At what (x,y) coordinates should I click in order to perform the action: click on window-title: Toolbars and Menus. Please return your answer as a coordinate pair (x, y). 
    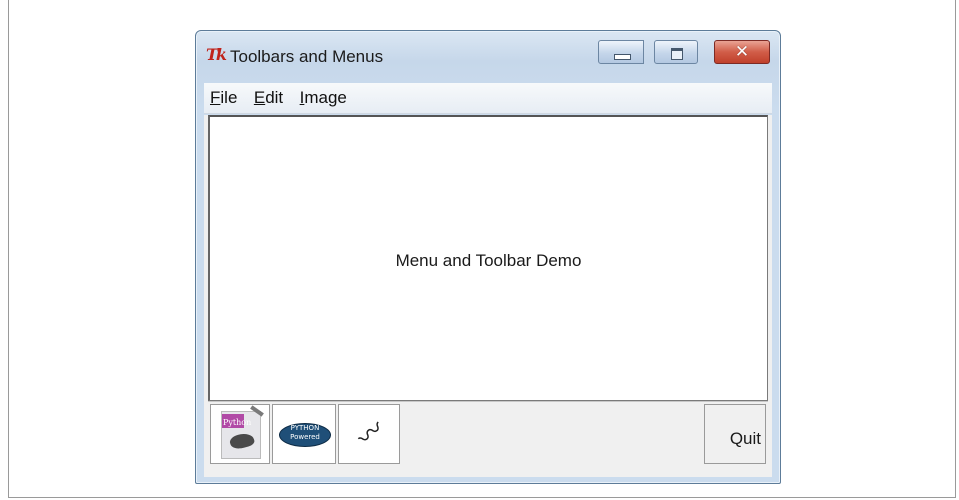
    Looking at the image, I should click on (307, 56).